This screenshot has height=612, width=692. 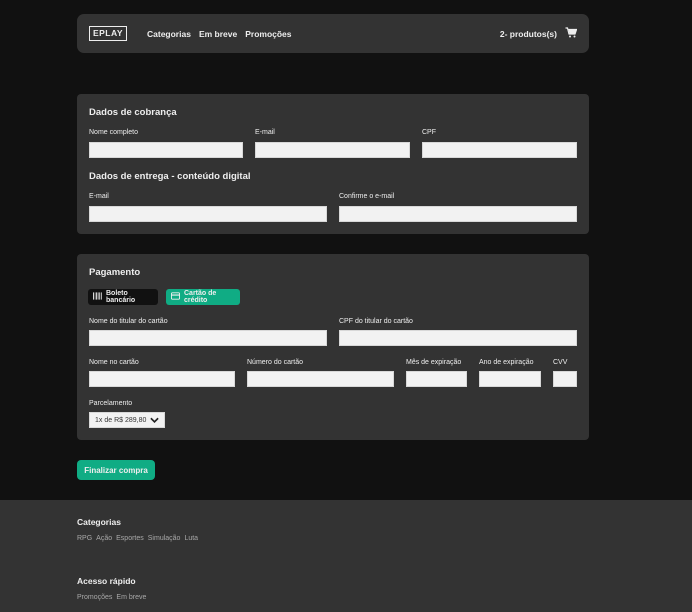 What do you see at coordinates (528, 33) in the screenshot?
I see `cart-count-label: 2- produtos(s)` at bounding box center [528, 33].